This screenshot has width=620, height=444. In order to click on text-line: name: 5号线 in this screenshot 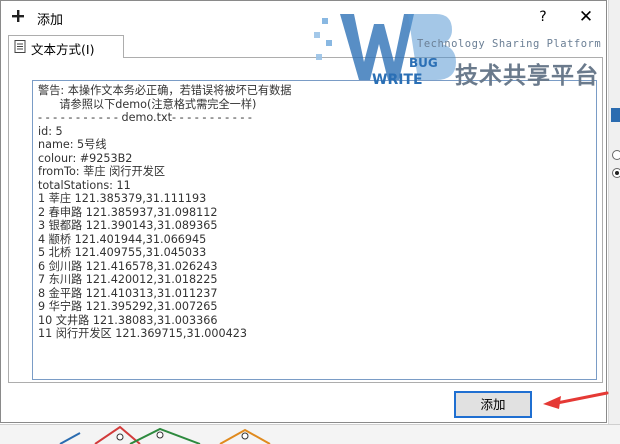, I will do `click(72, 144)`.